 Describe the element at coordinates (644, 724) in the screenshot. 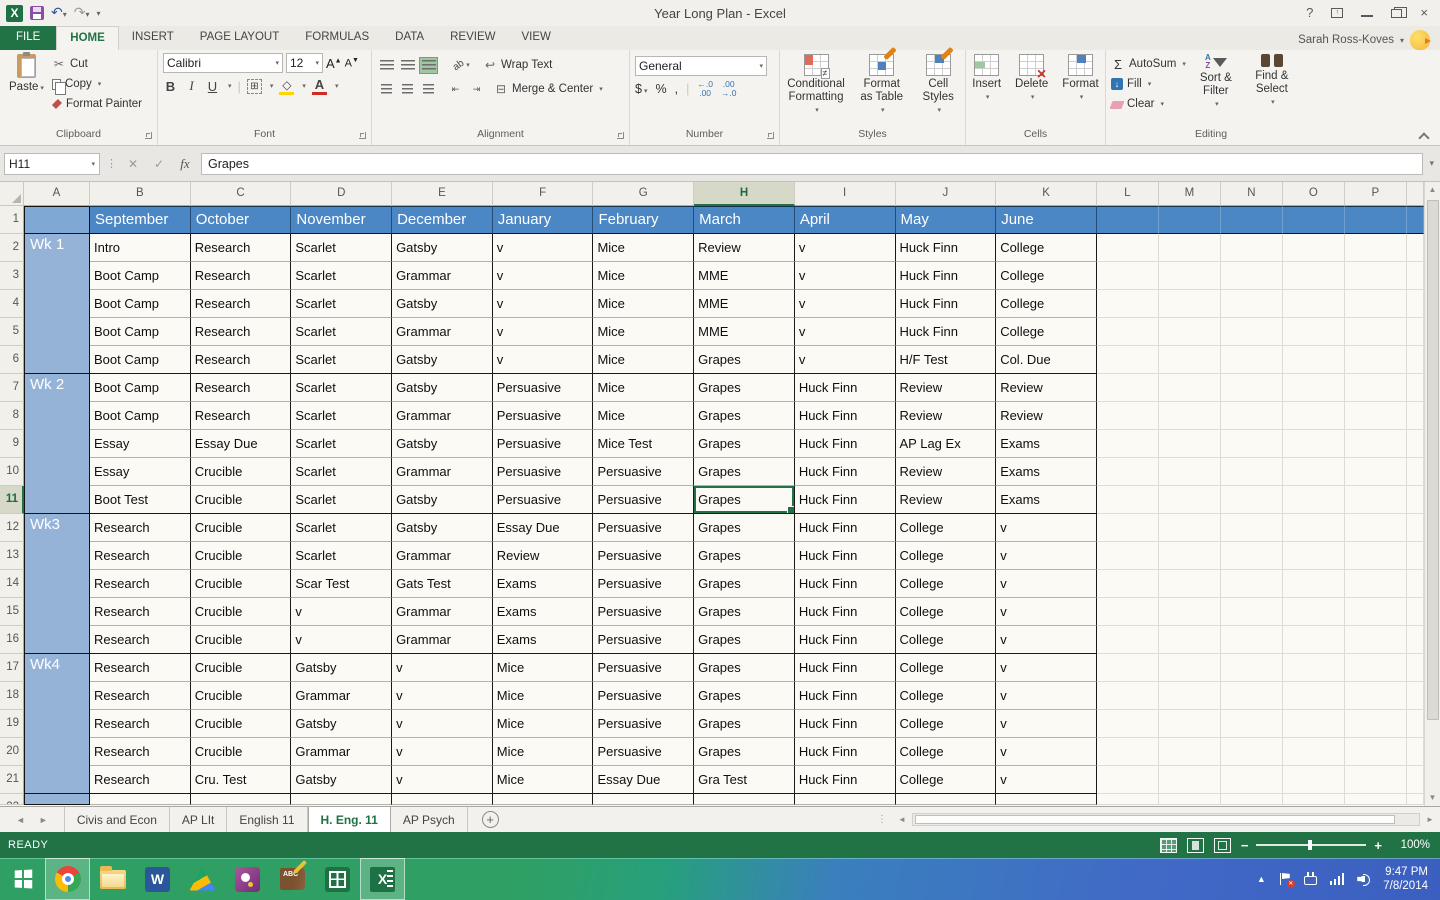

I see `cell-G19: Persuasive` at that location.